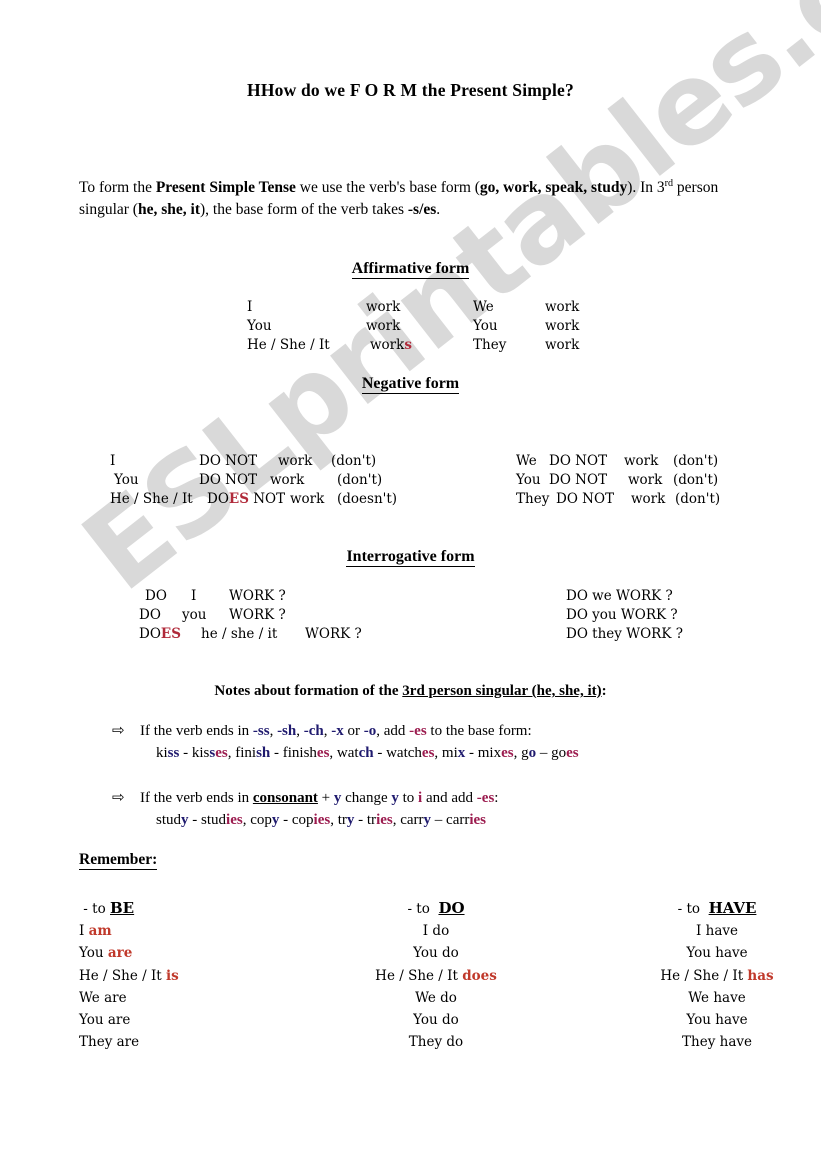  Describe the element at coordinates (404, 753) in the screenshot. I see `ex1-2-res-start: watch` at that location.